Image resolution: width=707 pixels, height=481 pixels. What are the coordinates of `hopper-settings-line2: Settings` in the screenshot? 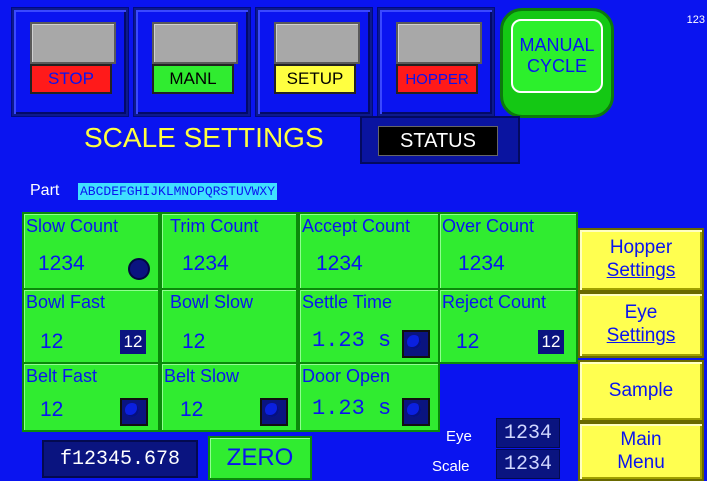 It's located at (641, 270).